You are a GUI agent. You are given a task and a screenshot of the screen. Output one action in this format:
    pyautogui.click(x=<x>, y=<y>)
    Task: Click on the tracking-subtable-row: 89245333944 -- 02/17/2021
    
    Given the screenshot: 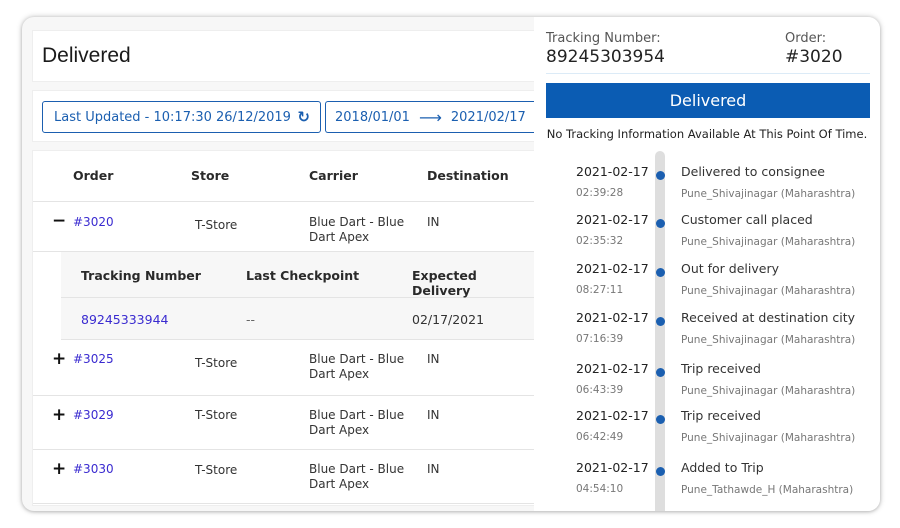 What is the action you would take?
    pyautogui.click(x=298, y=319)
    